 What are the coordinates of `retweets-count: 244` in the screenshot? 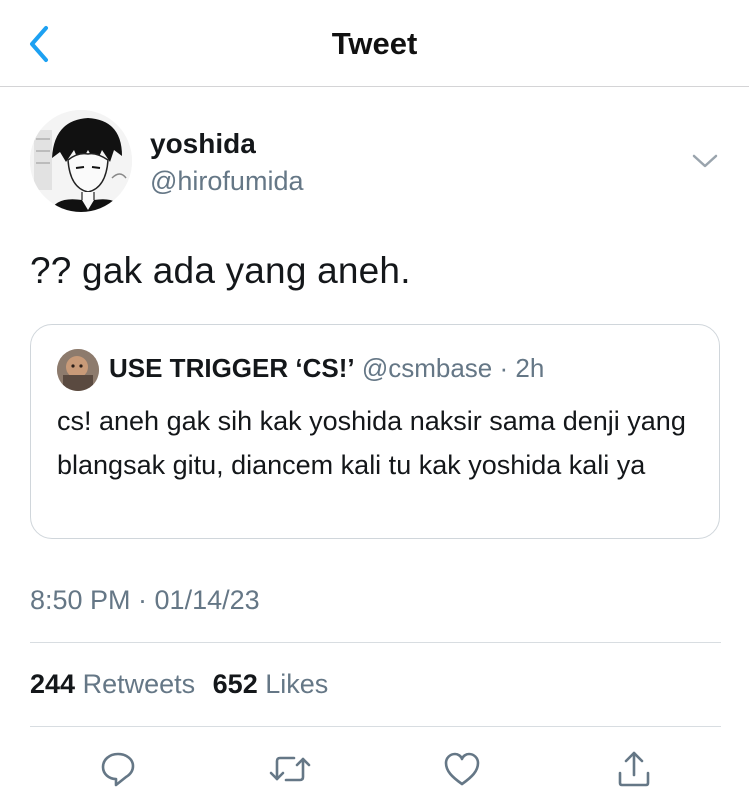 It's located at (53, 684).